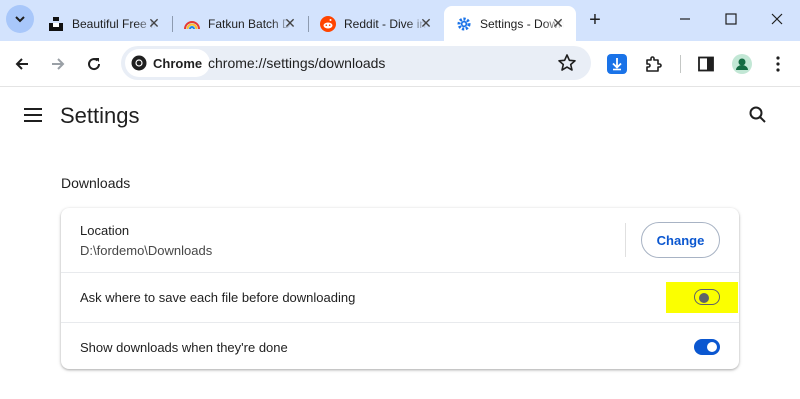 This screenshot has height=399, width=800. Describe the element at coordinates (386, 23) in the screenshot. I see `tab-title: Reddit - Dive into anything` at that location.